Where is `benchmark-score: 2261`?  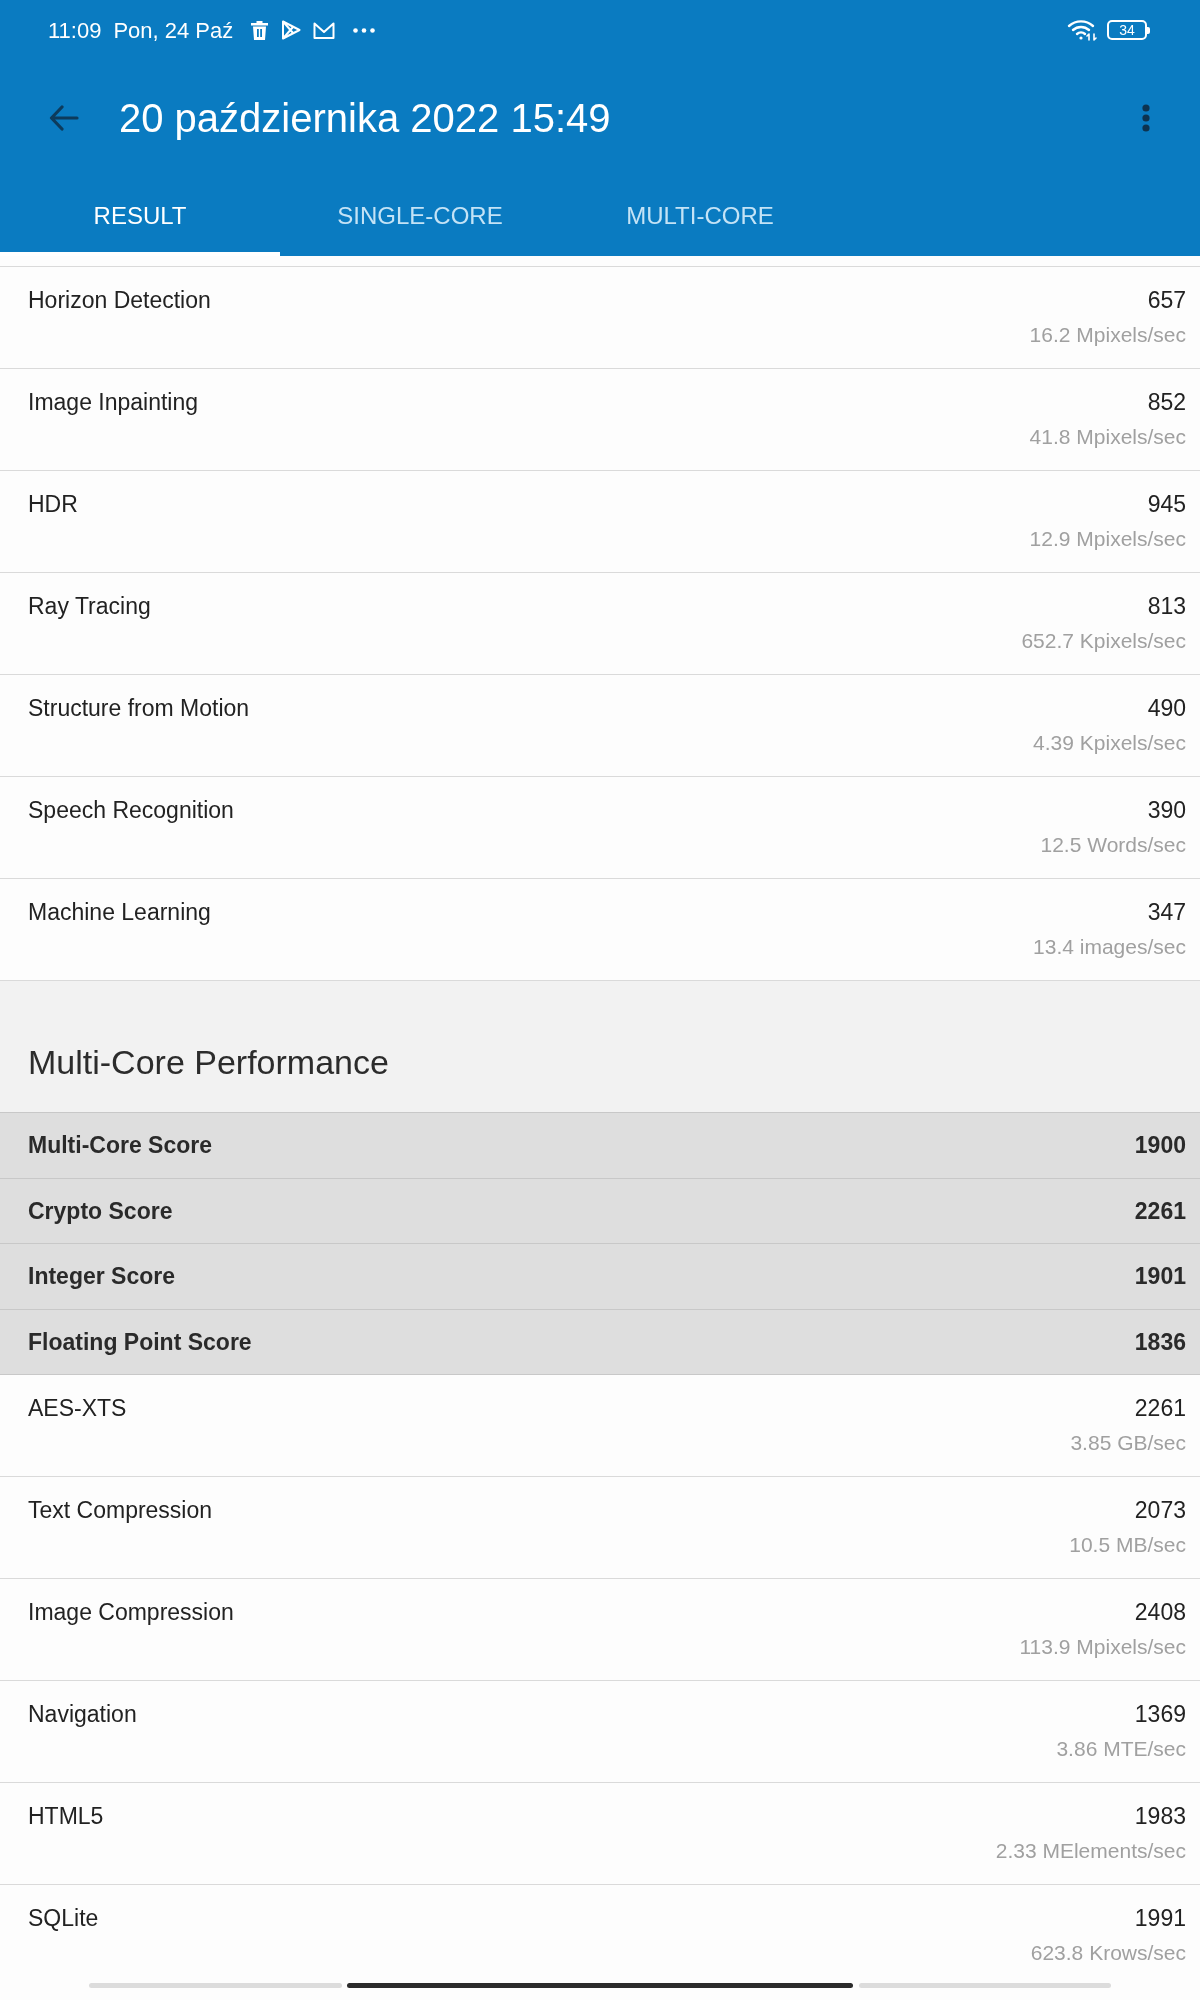 benchmark-score: 2261 is located at coordinates (1160, 1408).